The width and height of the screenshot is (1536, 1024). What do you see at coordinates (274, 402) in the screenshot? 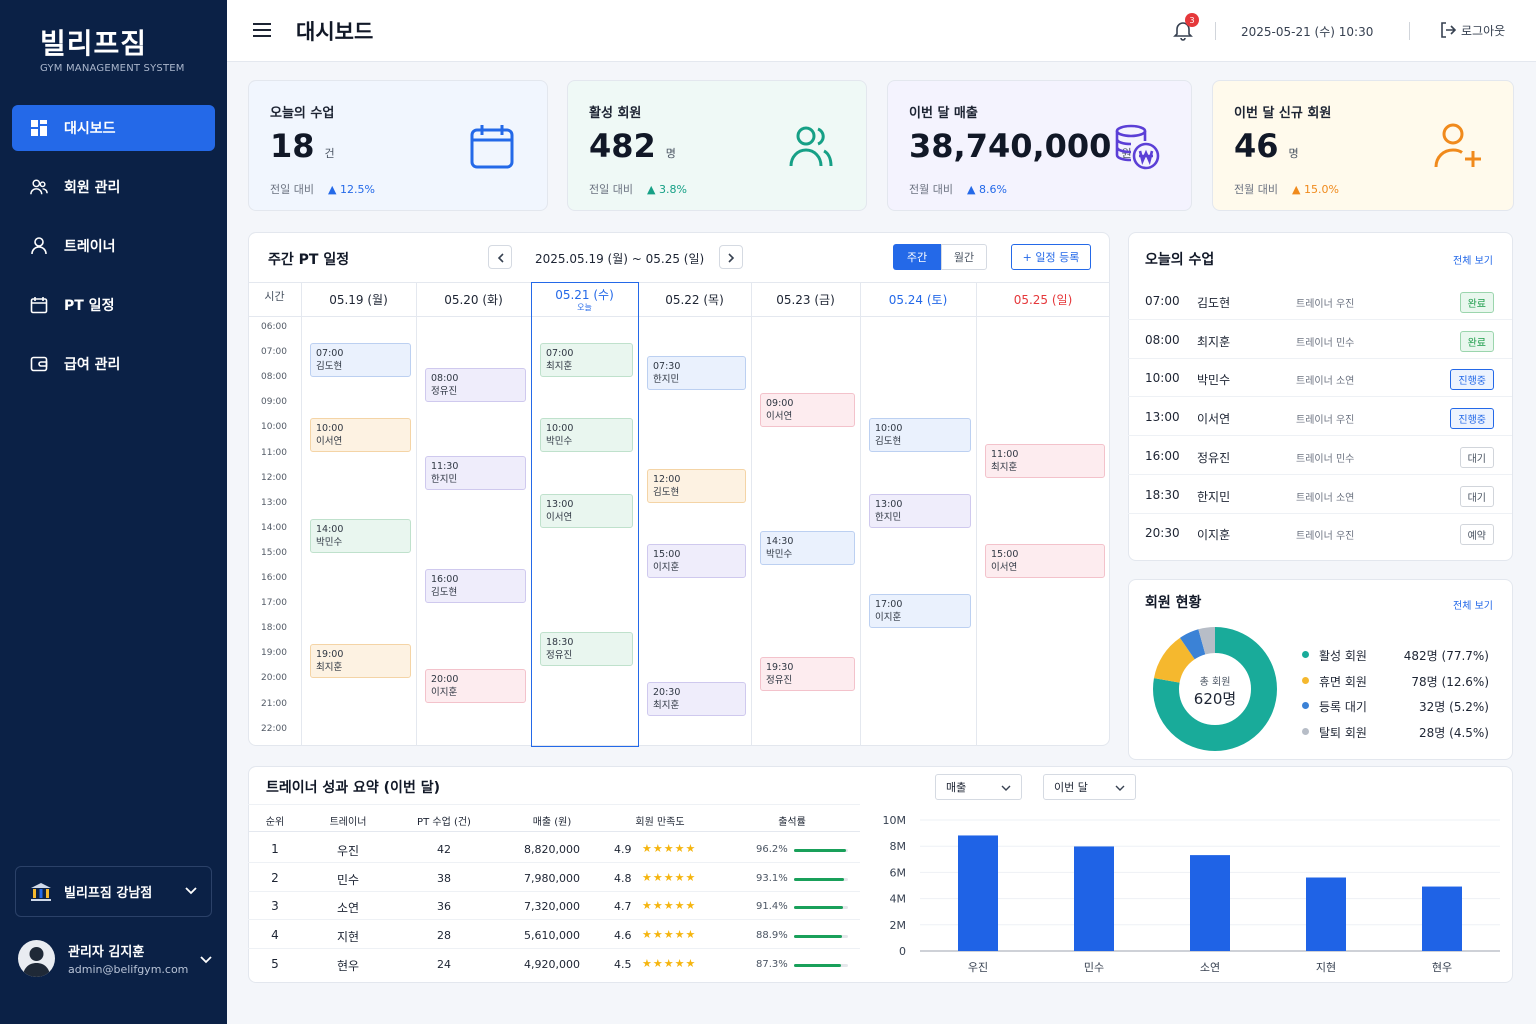
I see `hour-label: 09:00` at bounding box center [274, 402].